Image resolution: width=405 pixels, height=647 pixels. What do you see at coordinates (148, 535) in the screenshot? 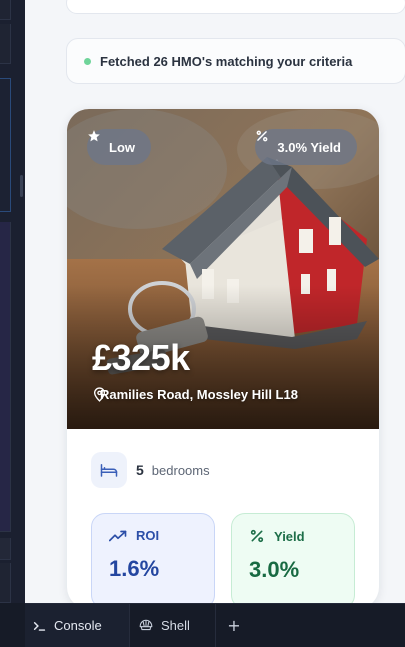
I see `roi-label: ROI` at bounding box center [148, 535].